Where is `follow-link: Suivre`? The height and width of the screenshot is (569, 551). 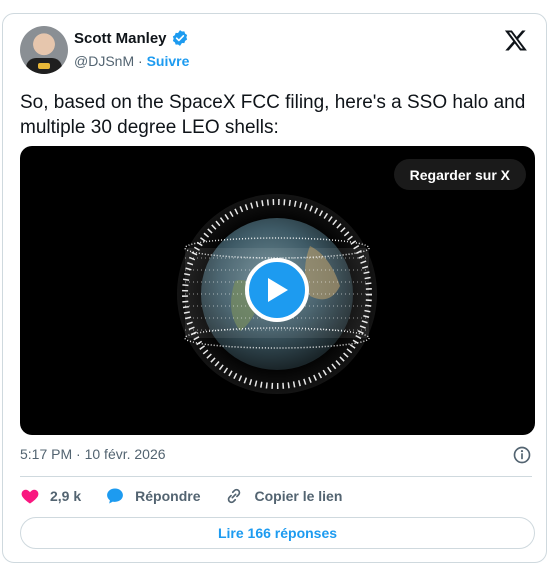
follow-link: Suivre is located at coordinates (168, 61).